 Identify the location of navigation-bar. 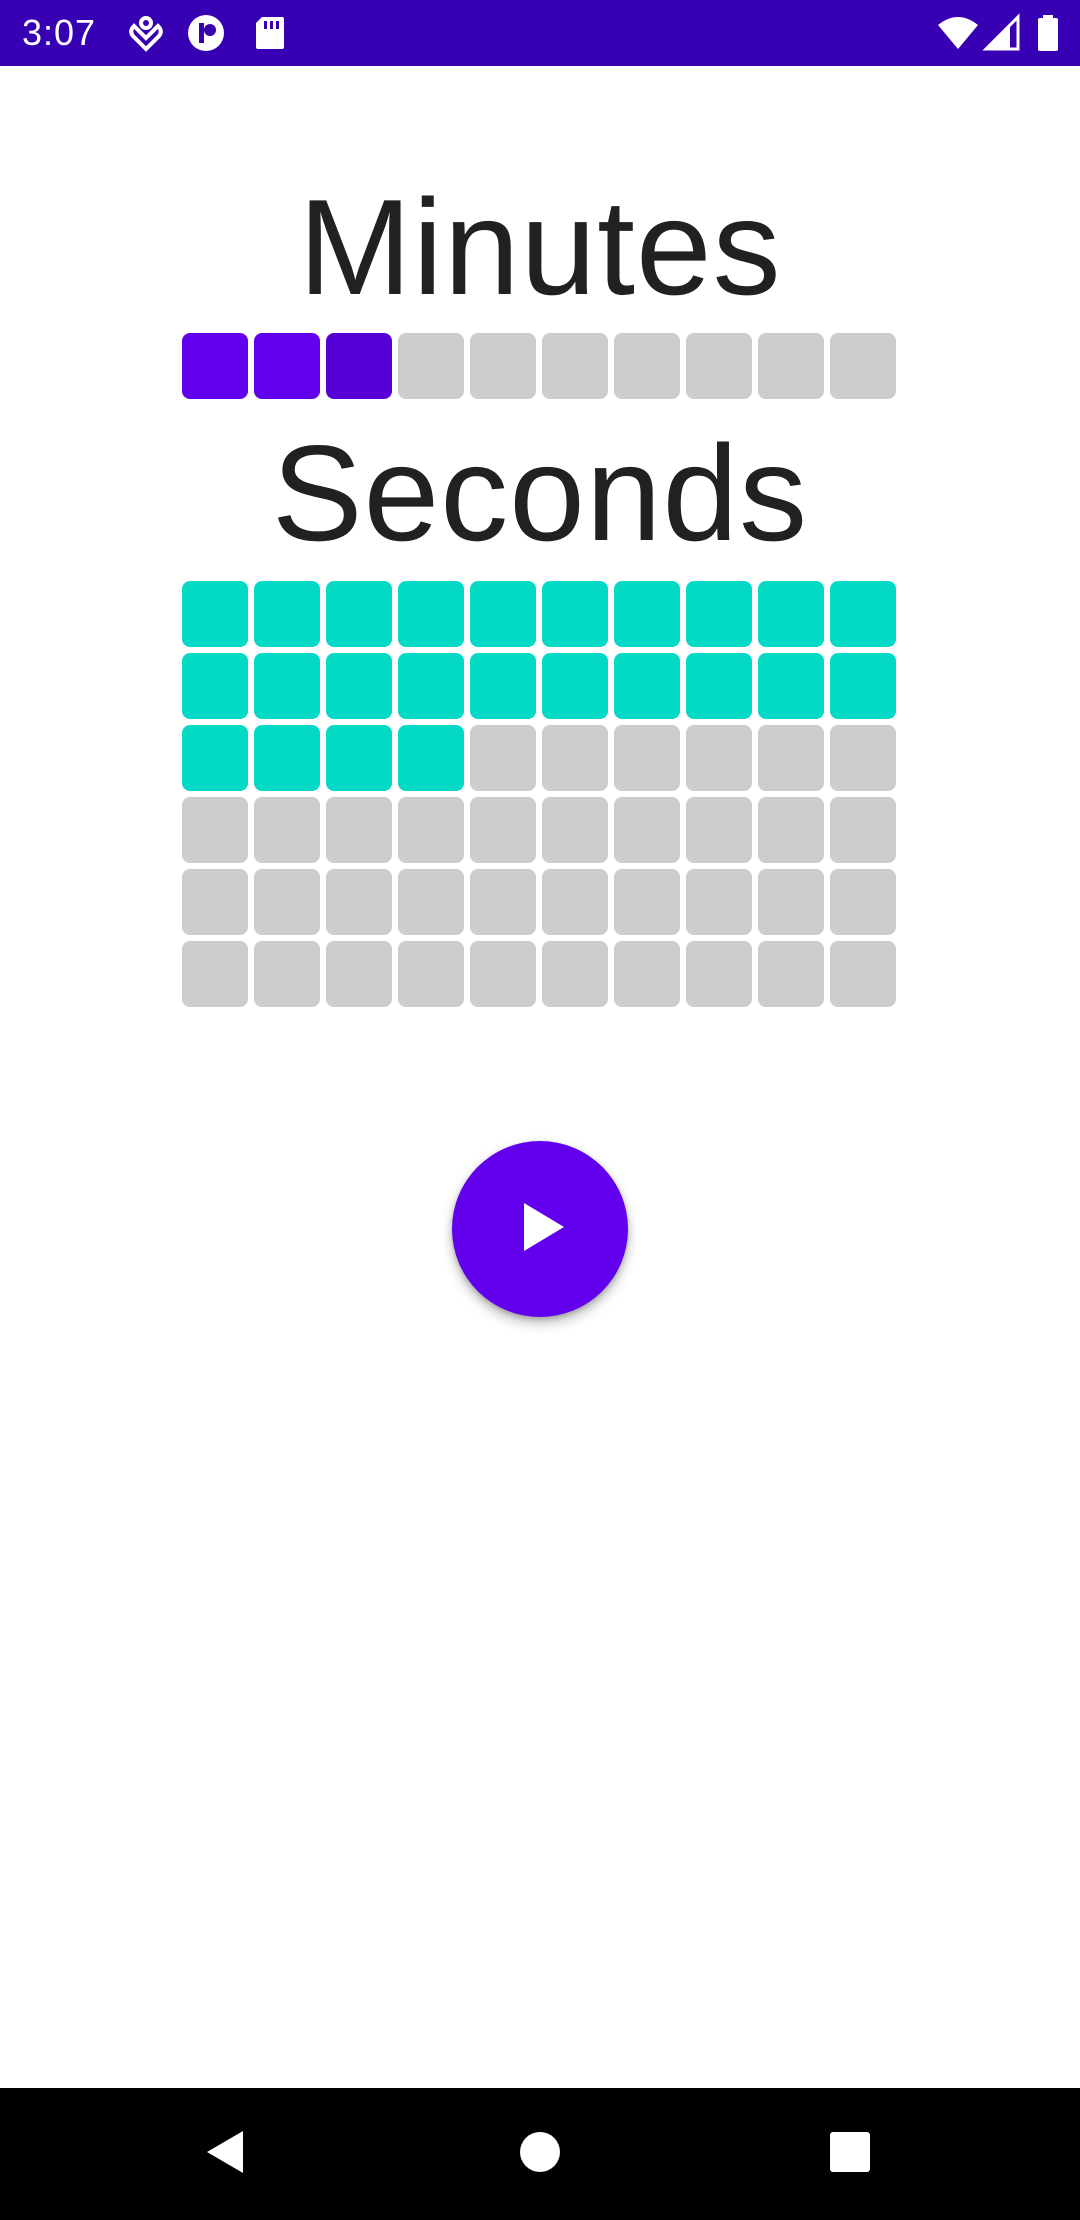
(540, 2154).